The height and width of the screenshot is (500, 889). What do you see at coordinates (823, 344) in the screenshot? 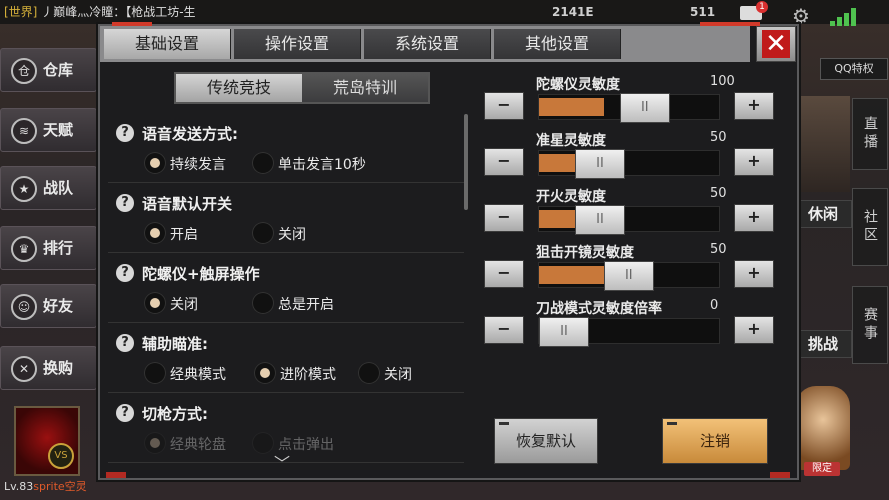
I see `challenge-button: 挑战` at bounding box center [823, 344].